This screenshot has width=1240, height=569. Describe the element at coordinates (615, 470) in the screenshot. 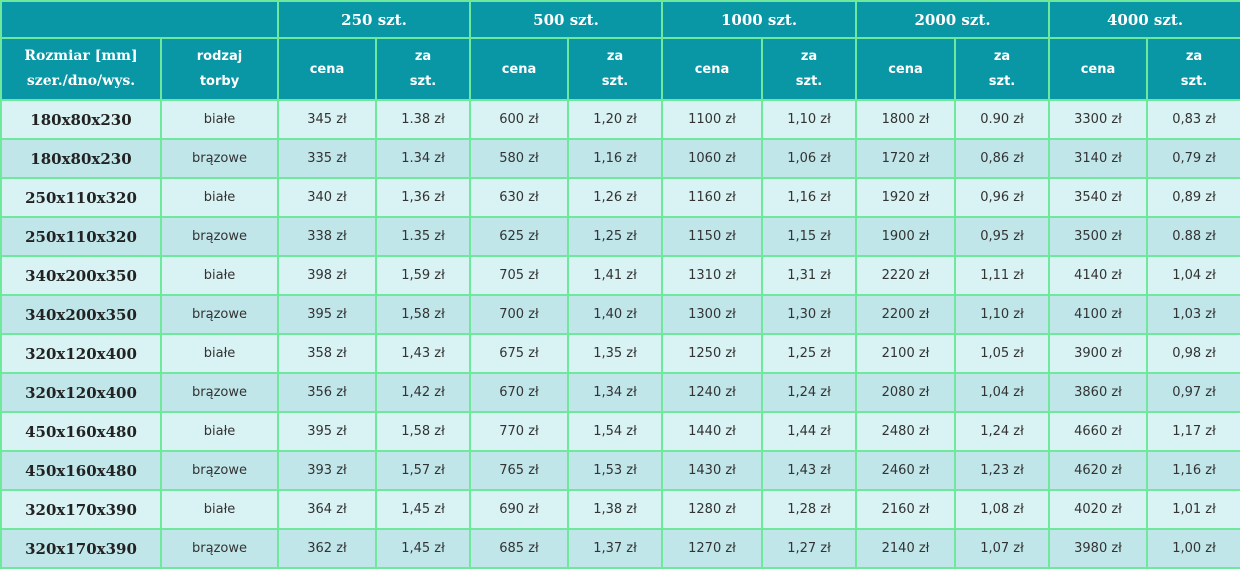

I see `unit-price-500-cell: 1,53 zł` at that location.